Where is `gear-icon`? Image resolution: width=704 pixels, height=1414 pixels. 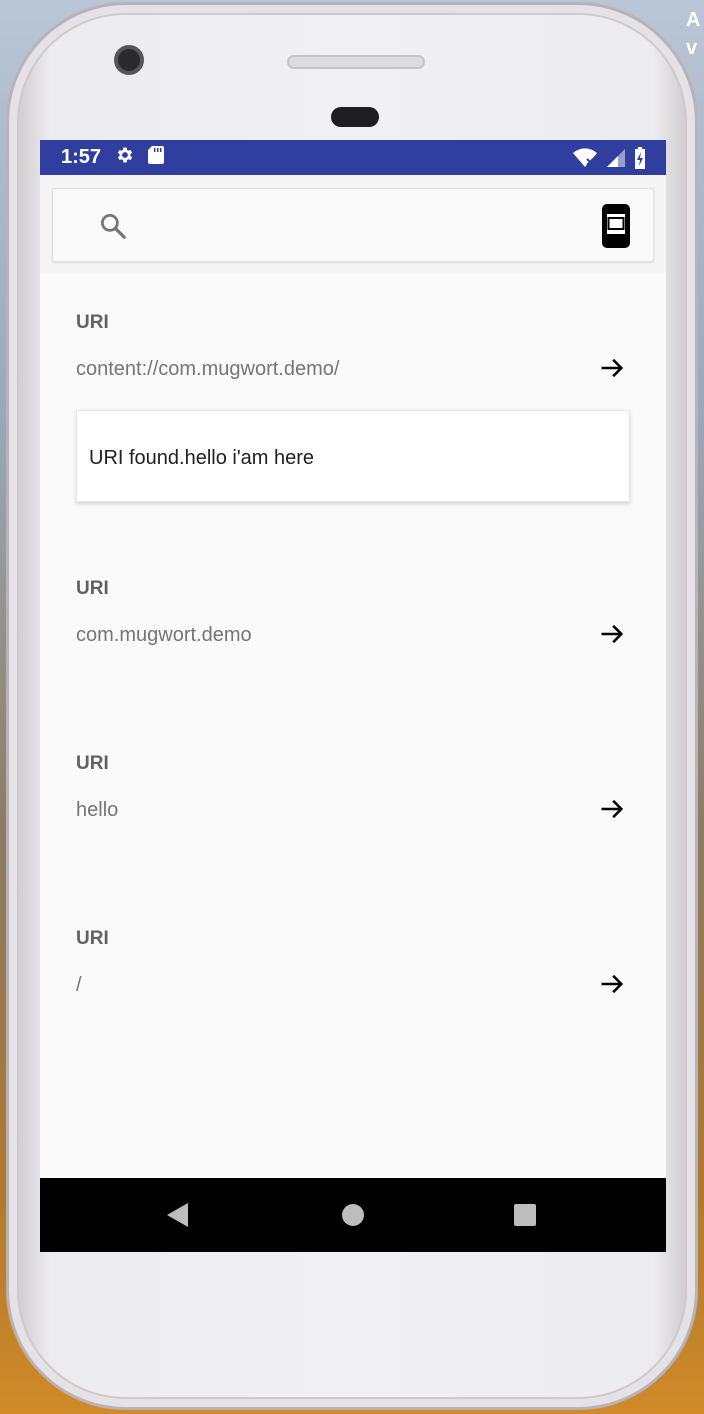 gear-icon is located at coordinates (125, 157).